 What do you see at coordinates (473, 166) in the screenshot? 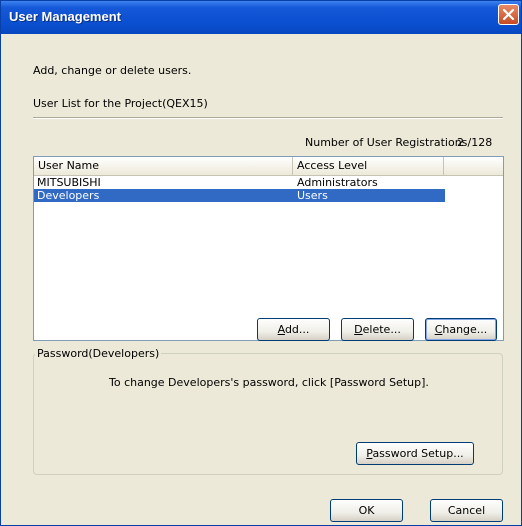
I see `column-header-empty` at bounding box center [473, 166].